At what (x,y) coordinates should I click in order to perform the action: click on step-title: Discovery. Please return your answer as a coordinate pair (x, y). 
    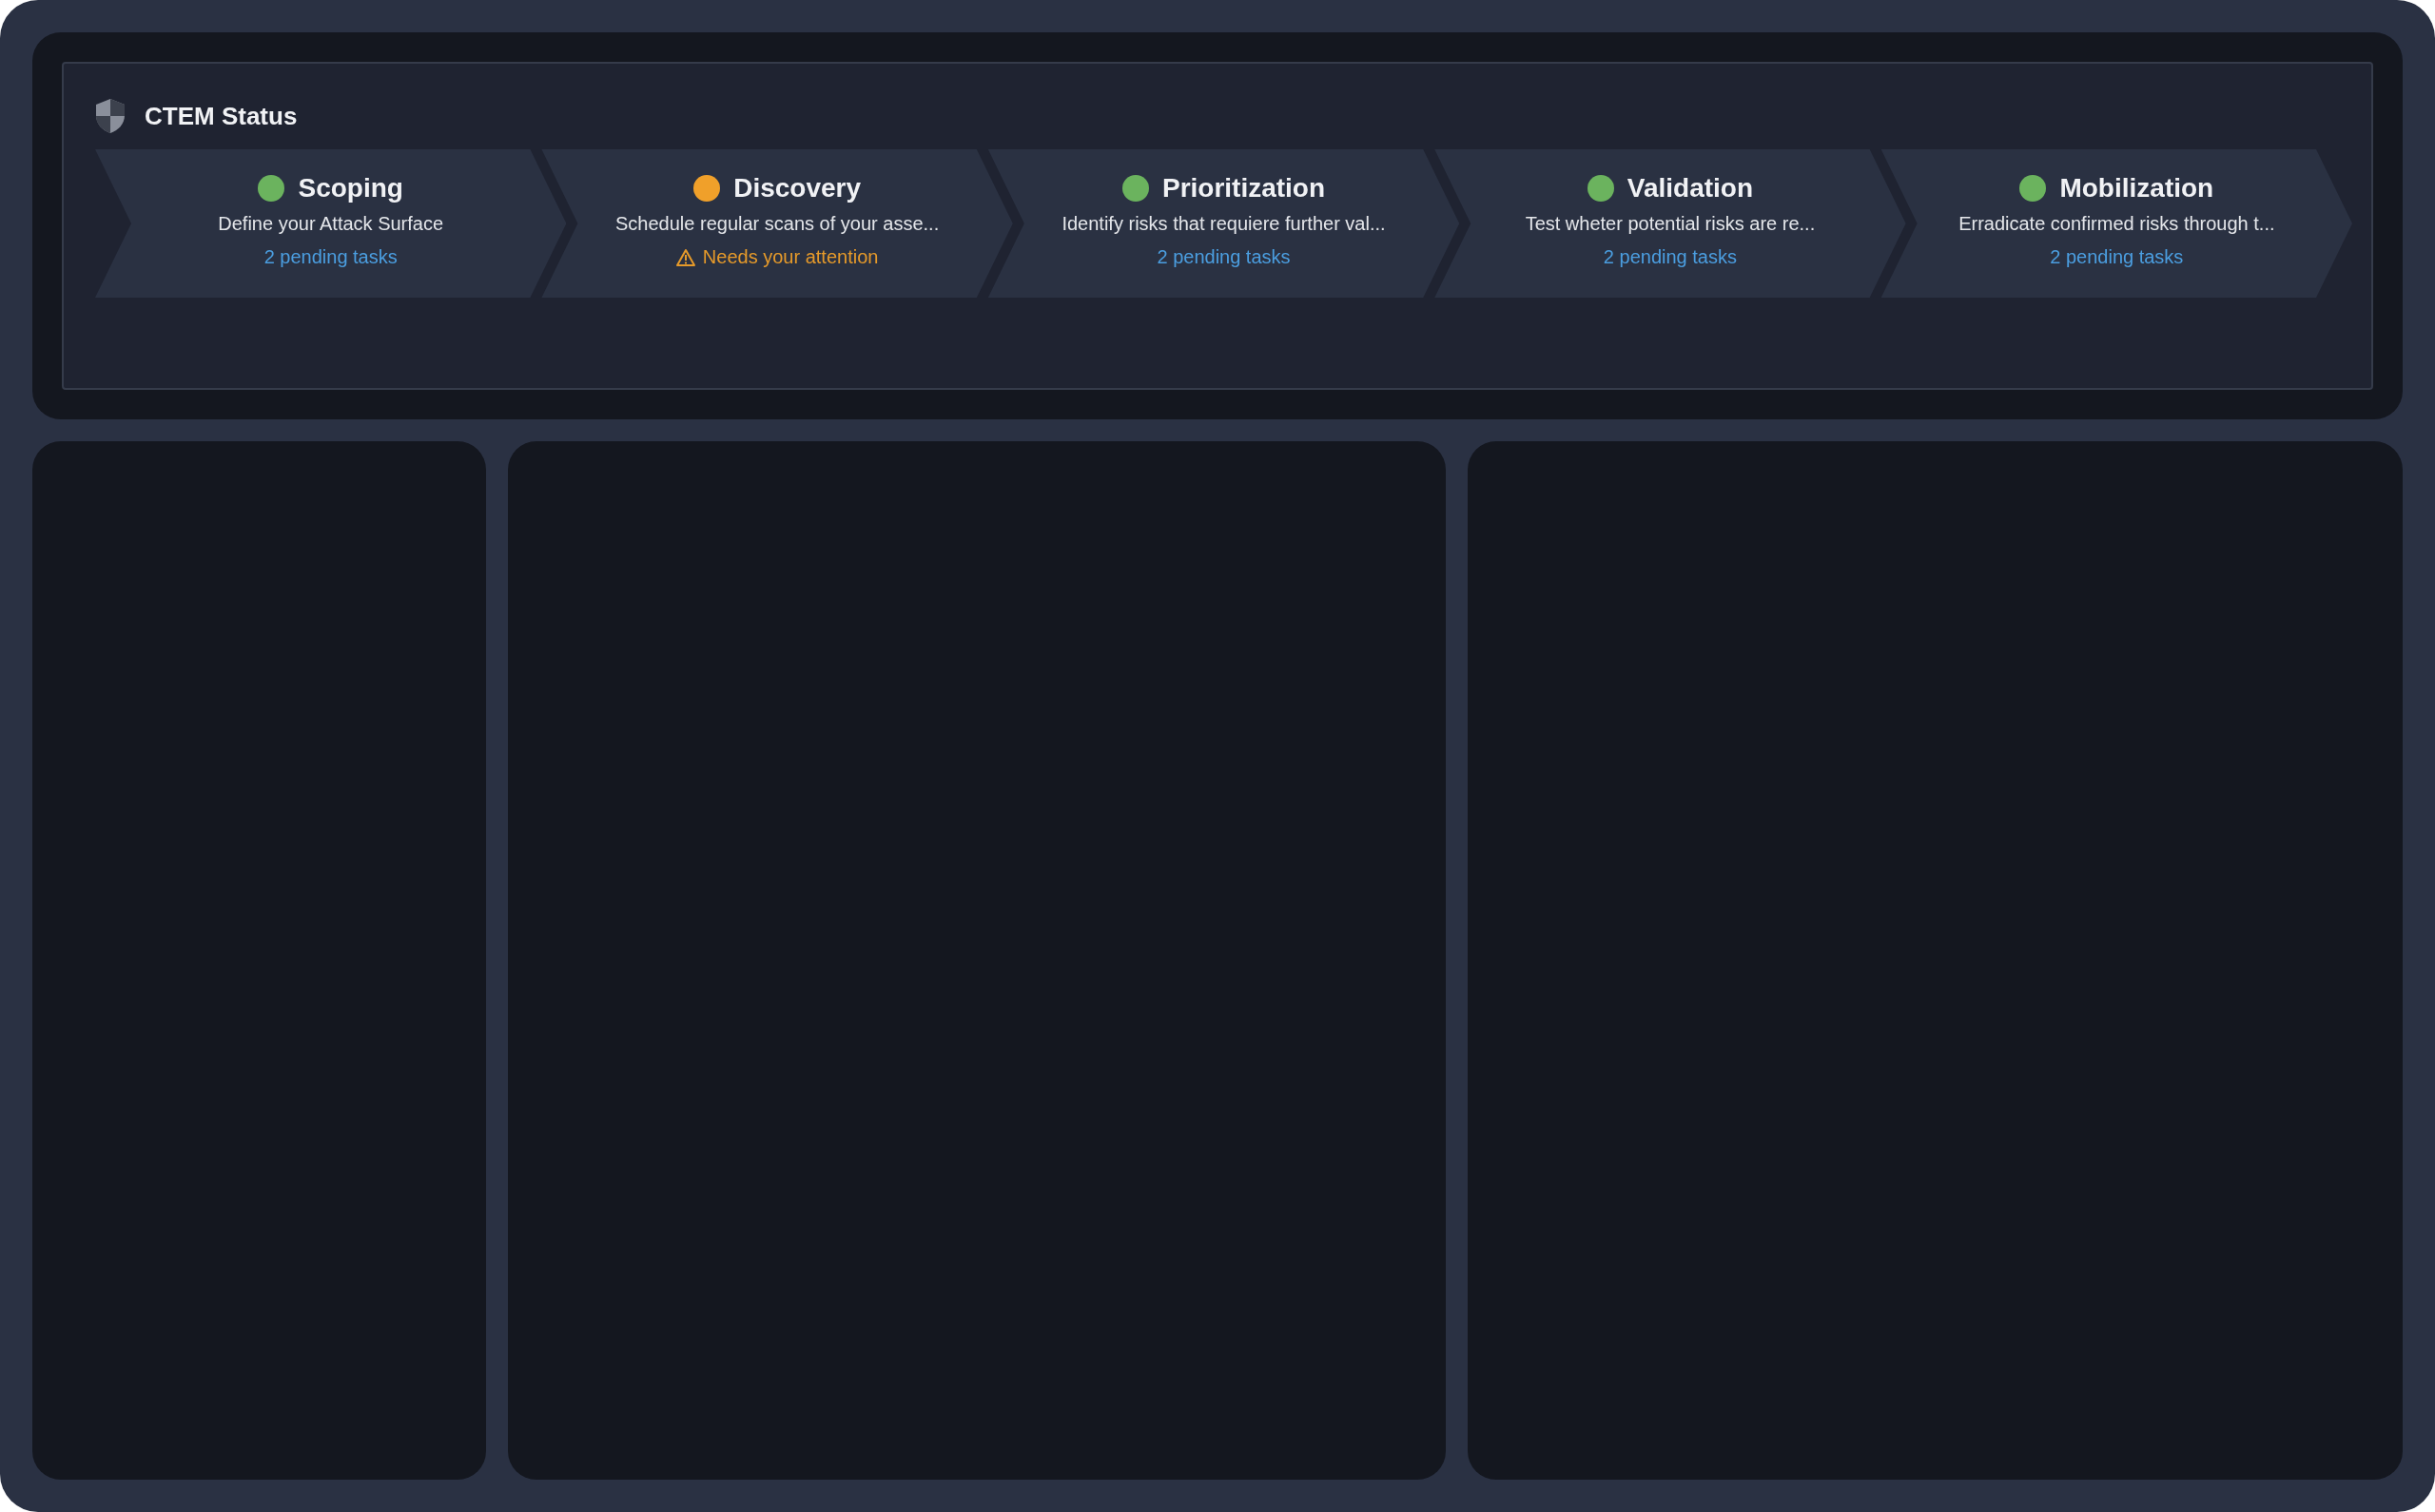
    Looking at the image, I should click on (797, 188).